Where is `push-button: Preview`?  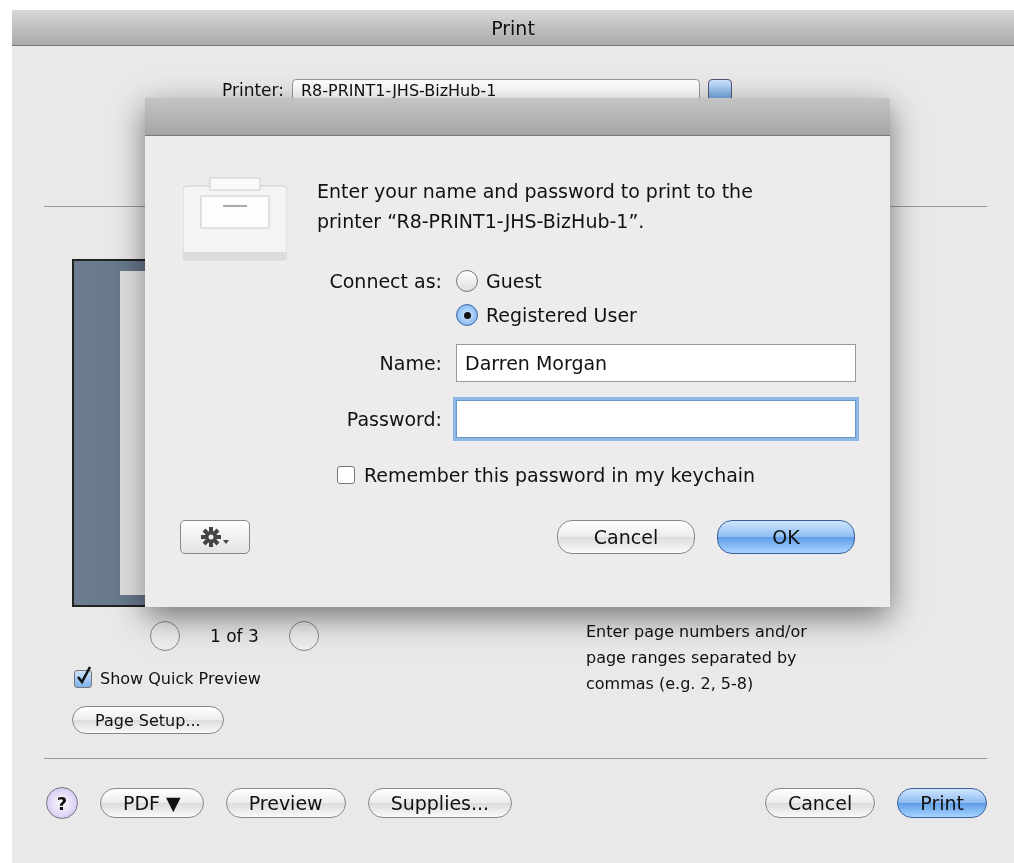 push-button: Preview is located at coordinates (285, 803).